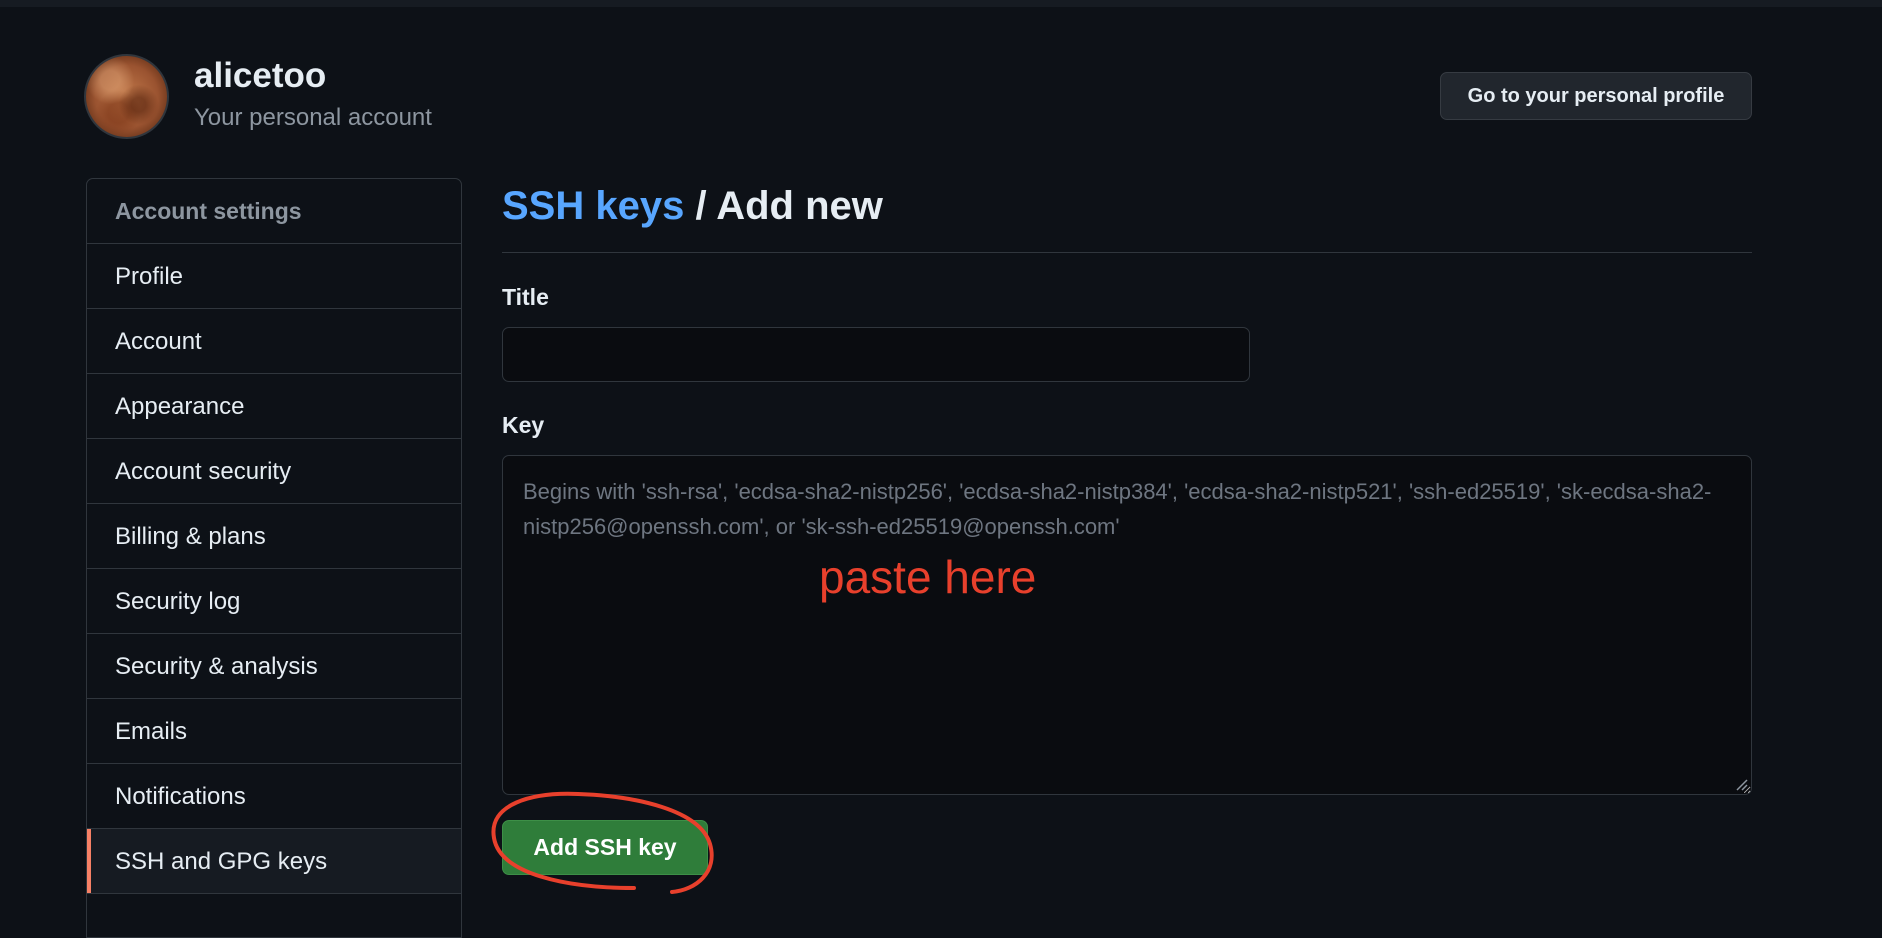 The image size is (1882, 938). Describe the element at coordinates (274, 536) in the screenshot. I see `sidebar-item-billing: Billing & plans` at that location.